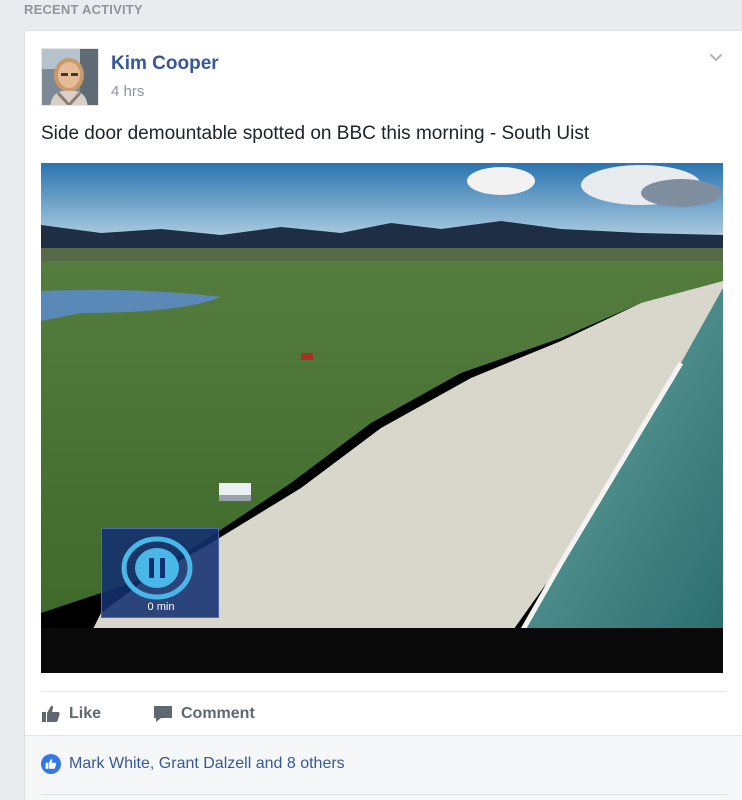 This screenshot has width=742, height=800. Describe the element at coordinates (83, 9) in the screenshot. I see `section-header: RECENT ACTIVITY` at that location.